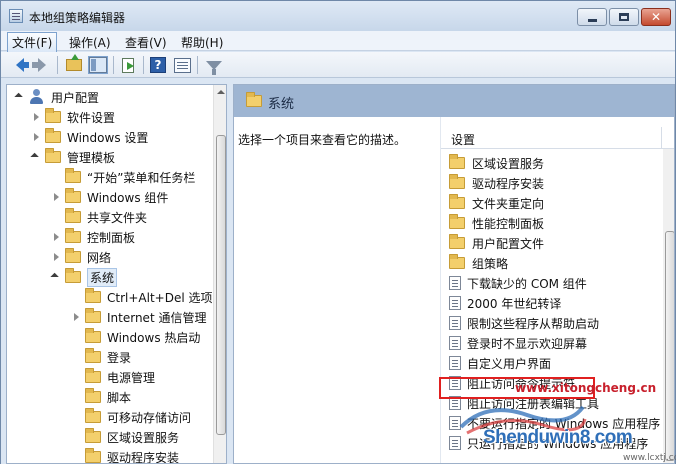 Image resolution: width=676 pixels, height=464 pixels. What do you see at coordinates (490, 263) in the screenshot?
I see `setting-label: 组策略` at bounding box center [490, 263].